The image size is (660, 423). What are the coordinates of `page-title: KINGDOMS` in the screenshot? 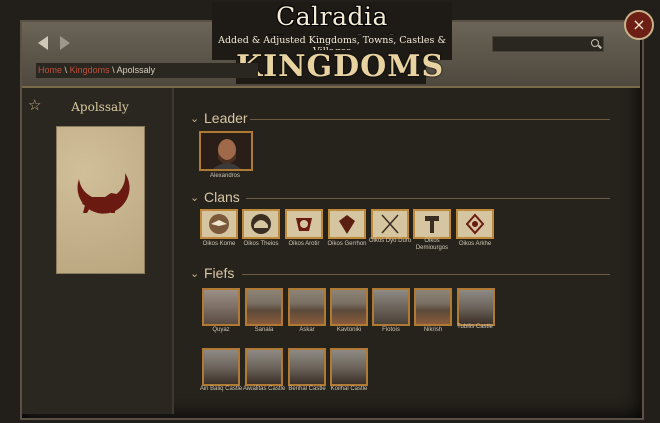 It's located at (340, 66).